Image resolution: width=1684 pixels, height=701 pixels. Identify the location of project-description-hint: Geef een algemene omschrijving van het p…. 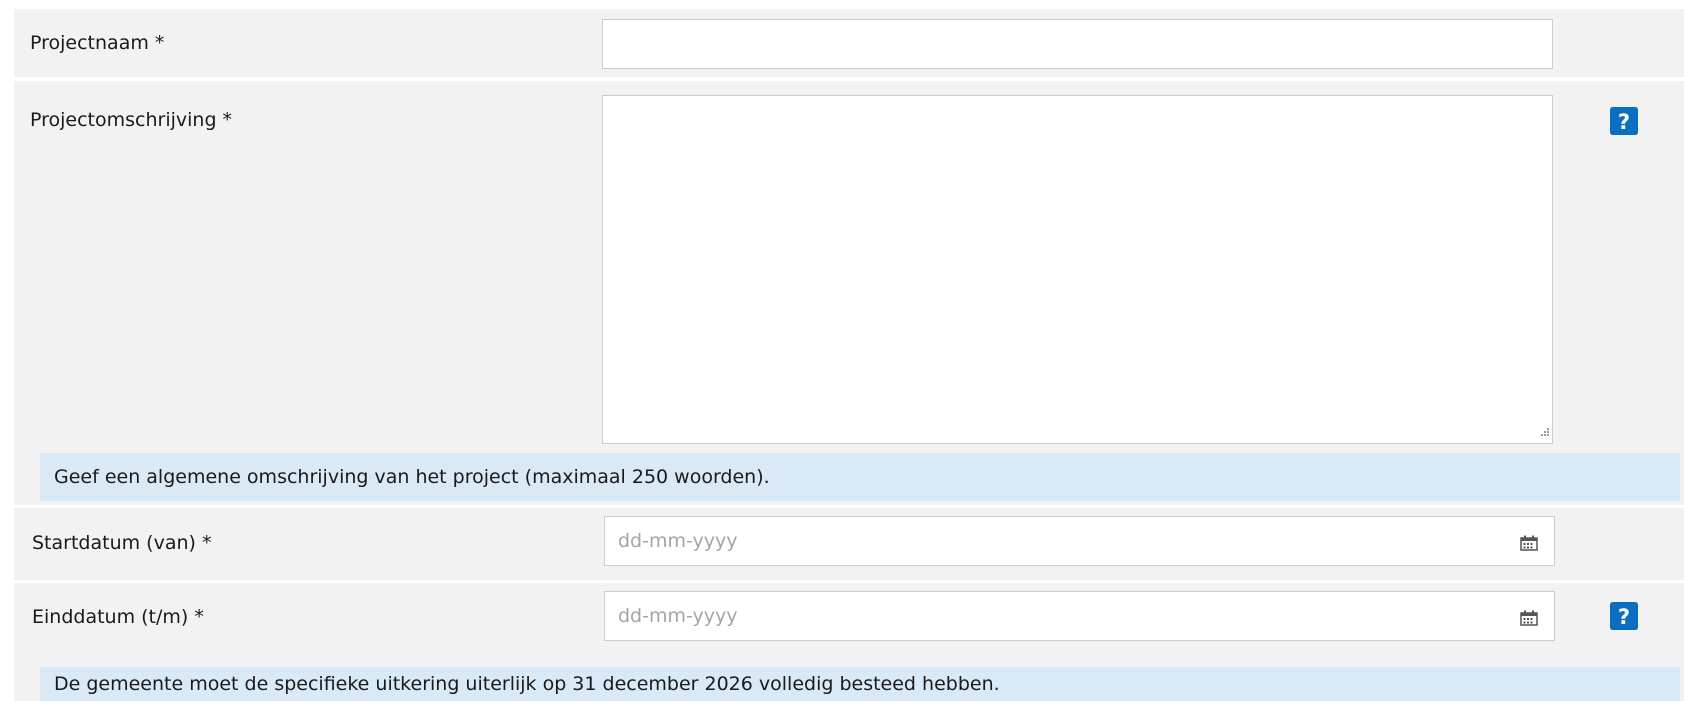
(860, 477).